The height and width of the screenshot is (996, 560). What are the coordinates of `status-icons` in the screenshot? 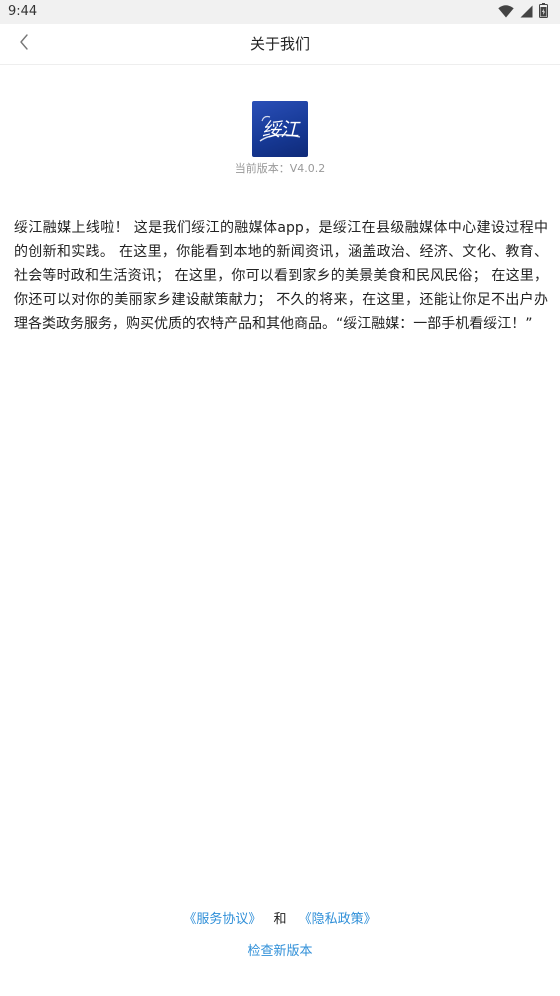 It's located at (523, 12).